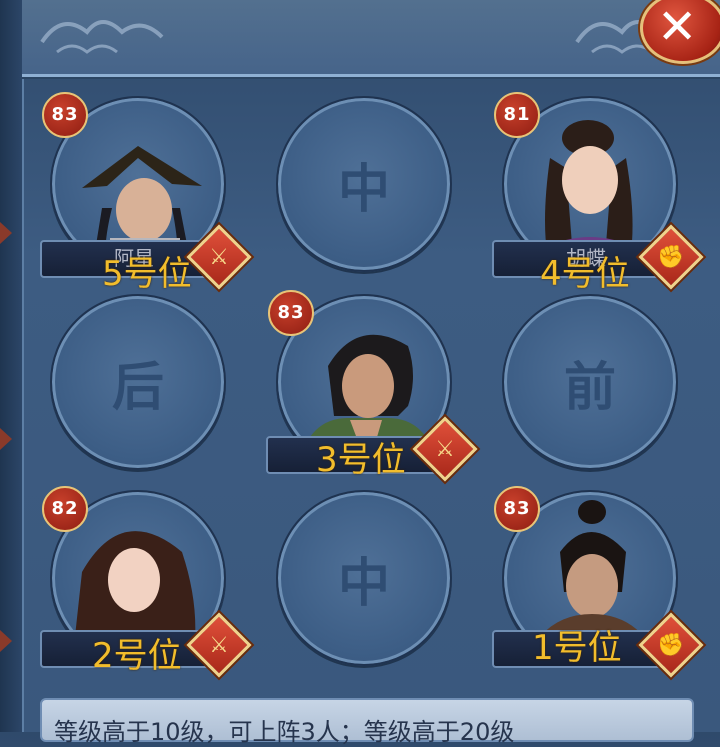  What do you see at coordinates (284, 732) in the screenshot?
I see `formation-rules-text: 等级高于10级，可上阵3人；等级高于20级` at bounding box center [284, 732].